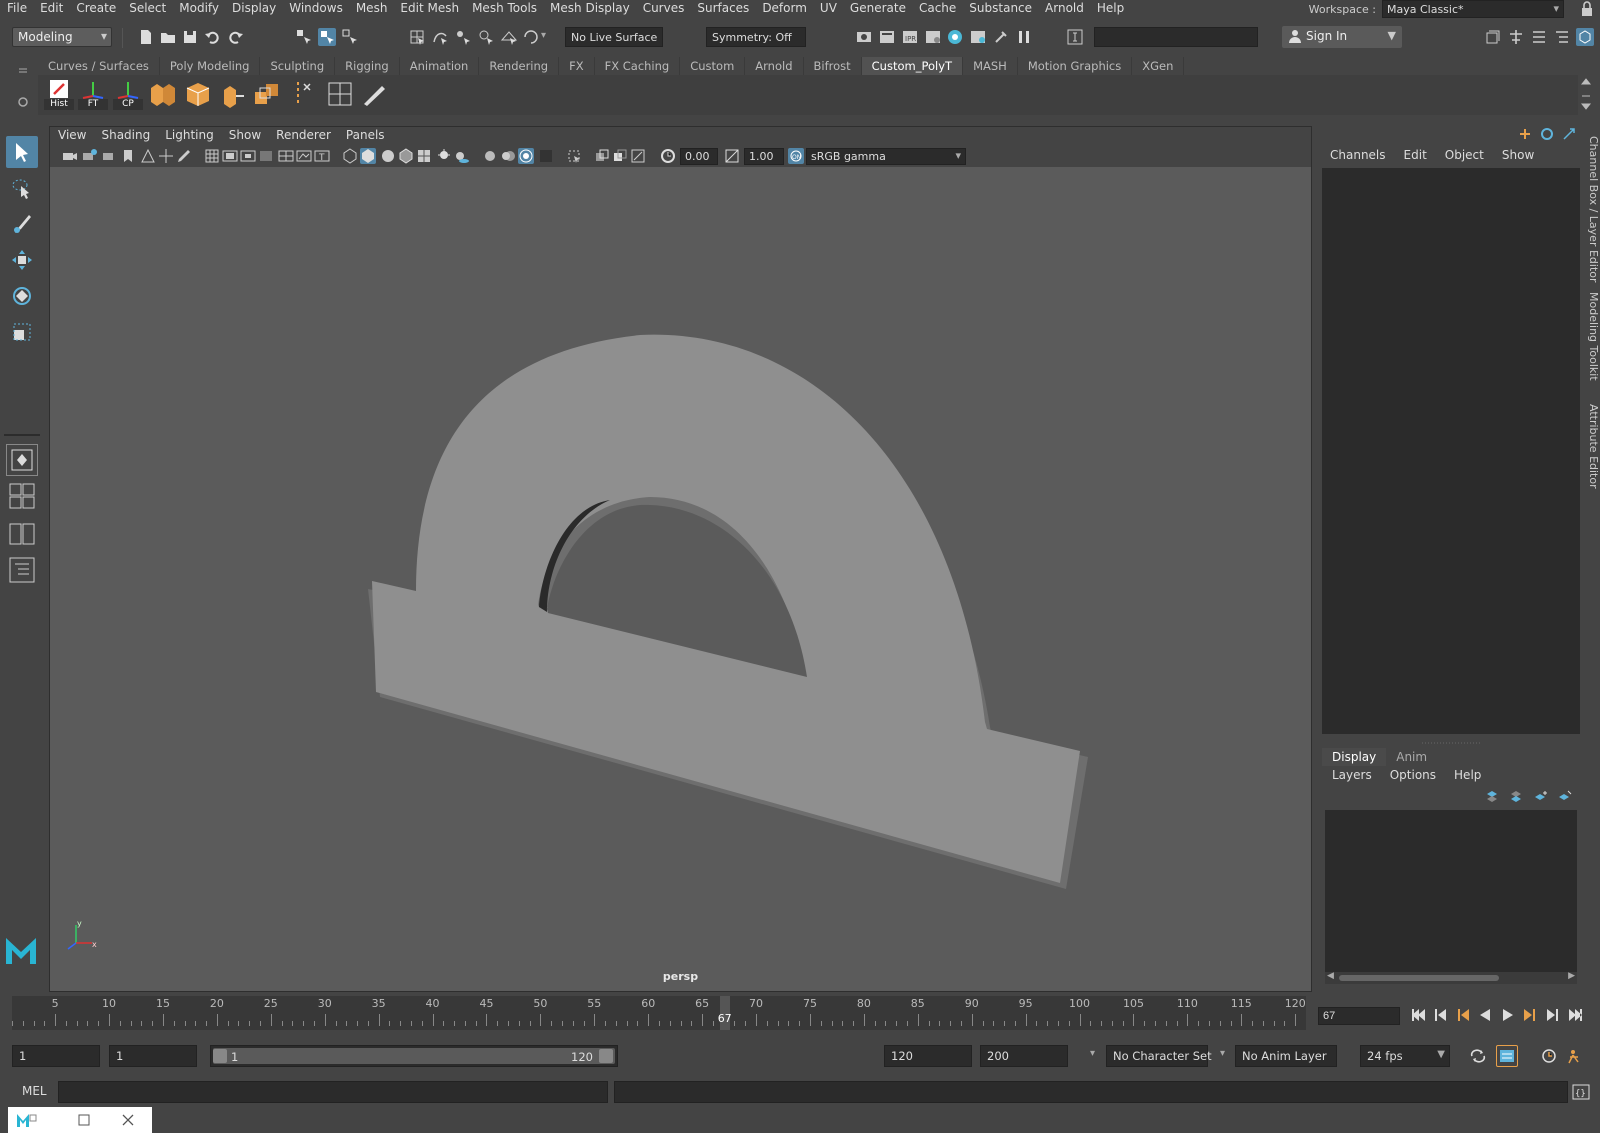 The height and width of the screenshot is (1133, 1600). I want to click on shelf-tab-arnold: Arnold, so click(774, 66).